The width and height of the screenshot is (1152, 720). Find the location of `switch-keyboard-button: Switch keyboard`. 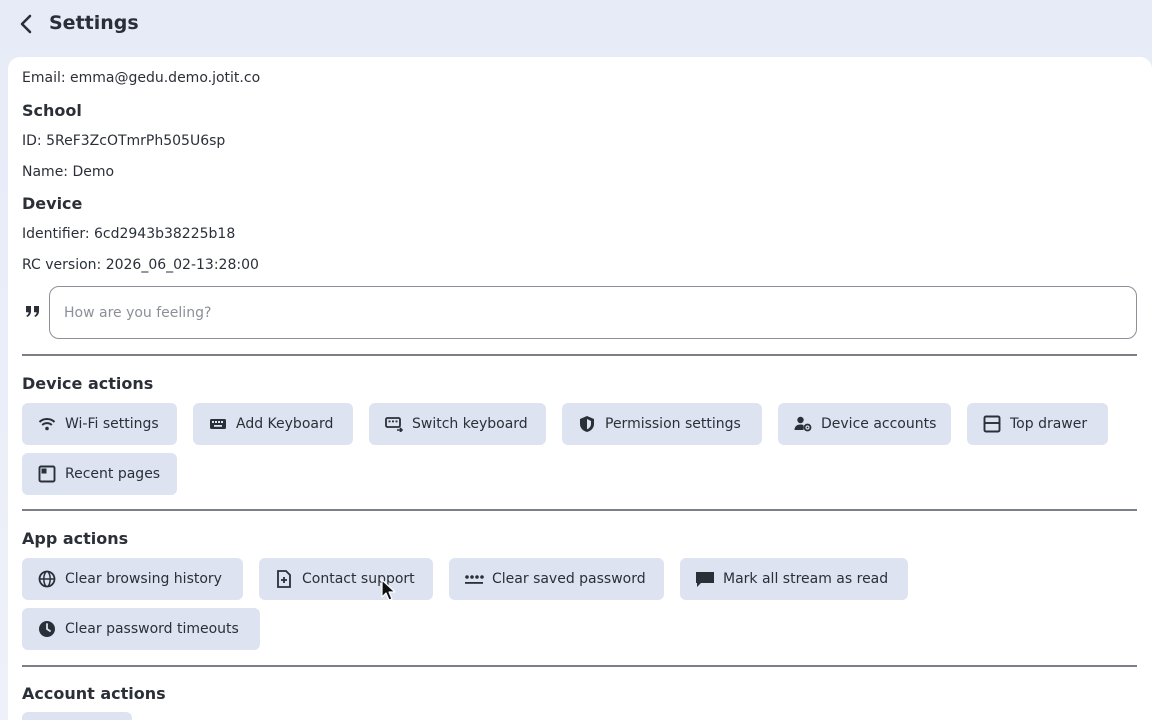

switch-keyboard-button: Switch keyboard is located at coordinates (457, 424).